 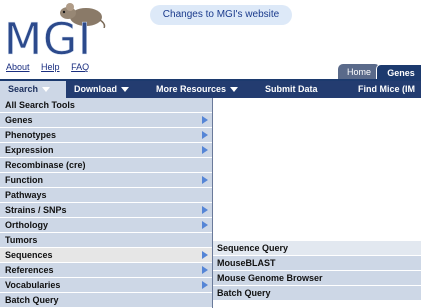 What do you see at coordinates (80, 67) in the screenshot?
I see `faq-link: FAQ` at bounding box center [80, 67].